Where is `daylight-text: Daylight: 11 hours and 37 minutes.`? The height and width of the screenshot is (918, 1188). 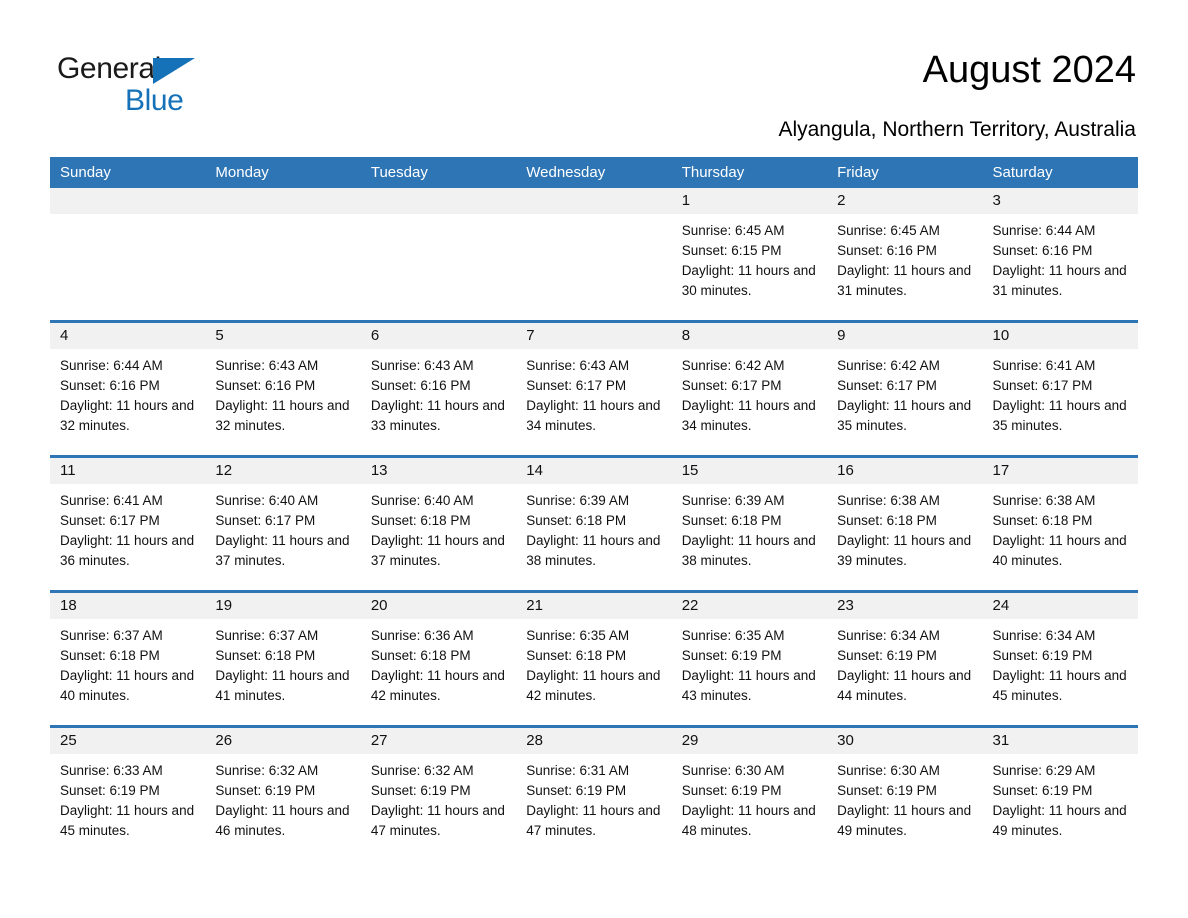 daylight-text: Daylight: 11 hours and 37 minutes. is located at coordinates (437, 550).